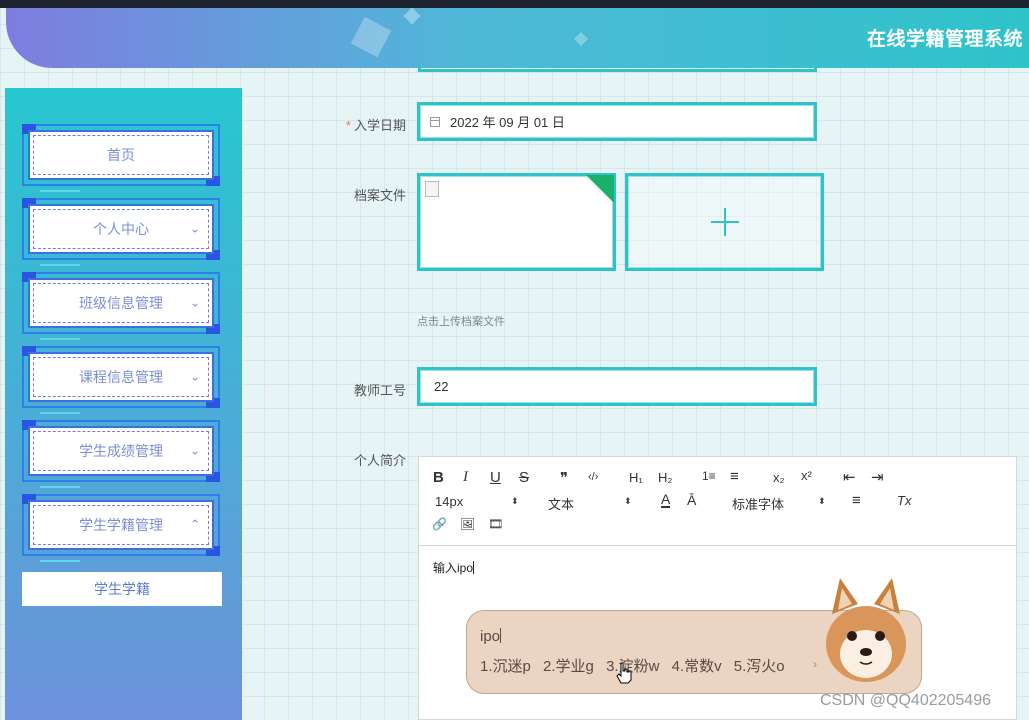 This screenshot has width=1029, height=720. I want to click on underline-button: U, so click(495, 477).